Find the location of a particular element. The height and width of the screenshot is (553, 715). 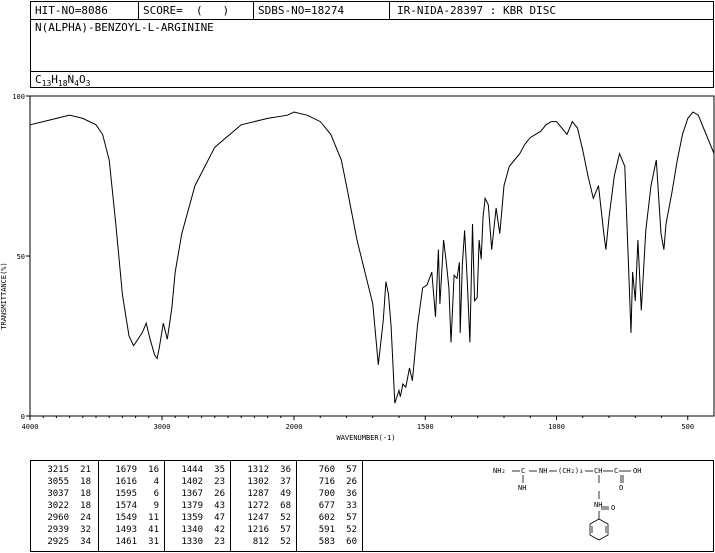

x-tick-label: 4000 is located at coordinates (30, 427).